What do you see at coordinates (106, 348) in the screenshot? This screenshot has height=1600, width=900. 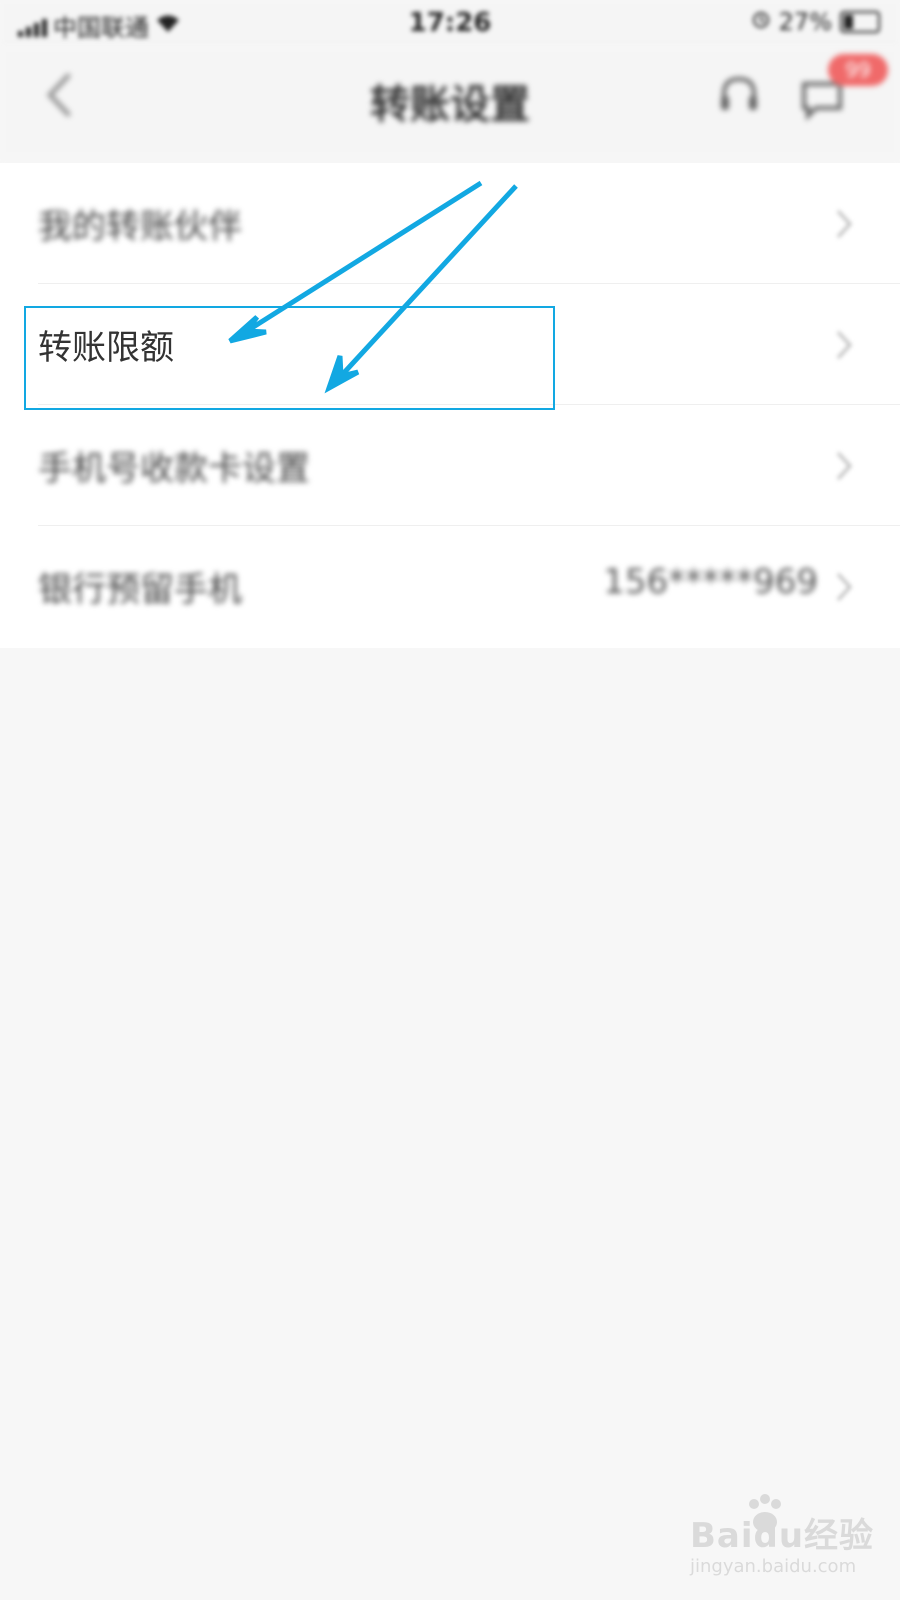 I see `setting-label: 转账限额` at bounding box center [106, 348].